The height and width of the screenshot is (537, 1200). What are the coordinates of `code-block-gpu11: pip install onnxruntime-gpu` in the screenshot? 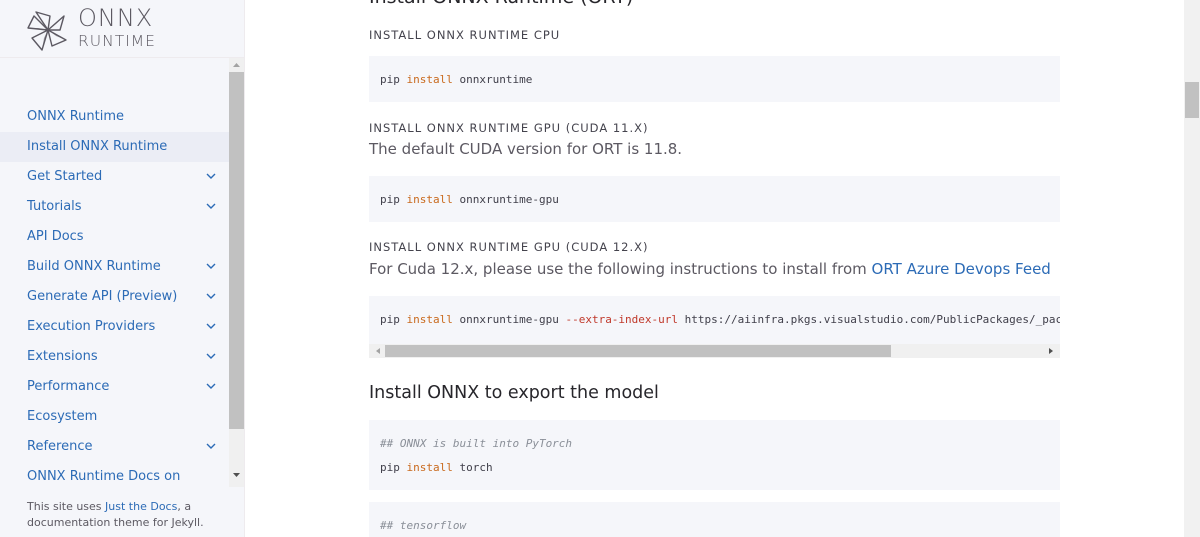 It's located at (714, 199).